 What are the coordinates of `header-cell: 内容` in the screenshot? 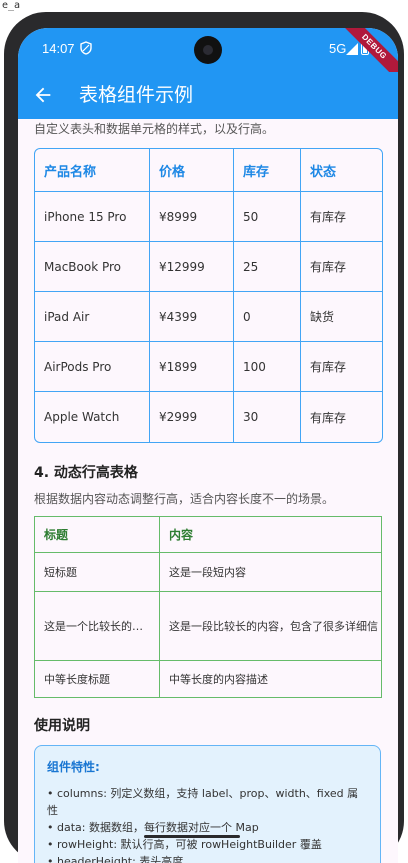 It's located at (270, 534).